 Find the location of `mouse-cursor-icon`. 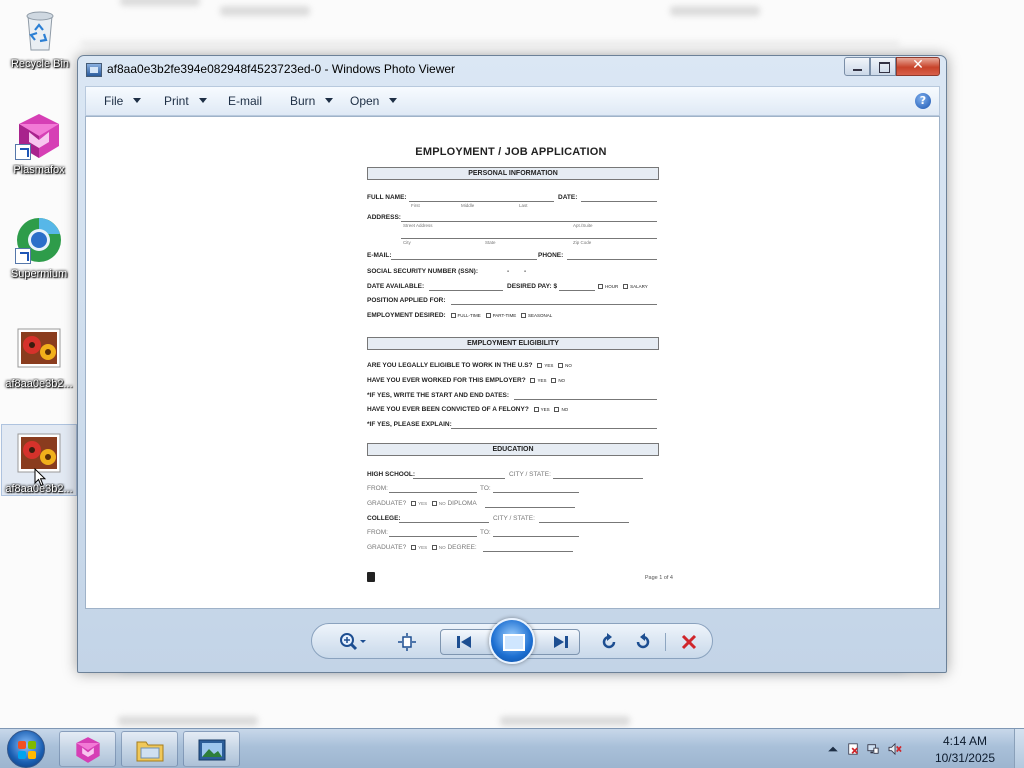

mouse-cursor-icon is located at coordinates (40, 477).